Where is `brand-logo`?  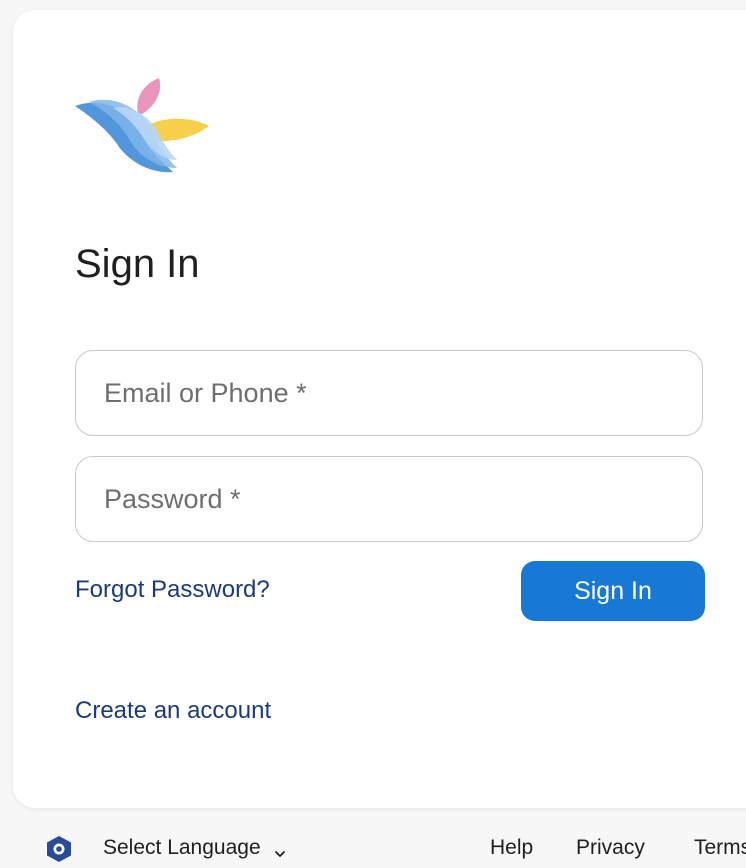
brand-logo is located at coordinates (143, 123).